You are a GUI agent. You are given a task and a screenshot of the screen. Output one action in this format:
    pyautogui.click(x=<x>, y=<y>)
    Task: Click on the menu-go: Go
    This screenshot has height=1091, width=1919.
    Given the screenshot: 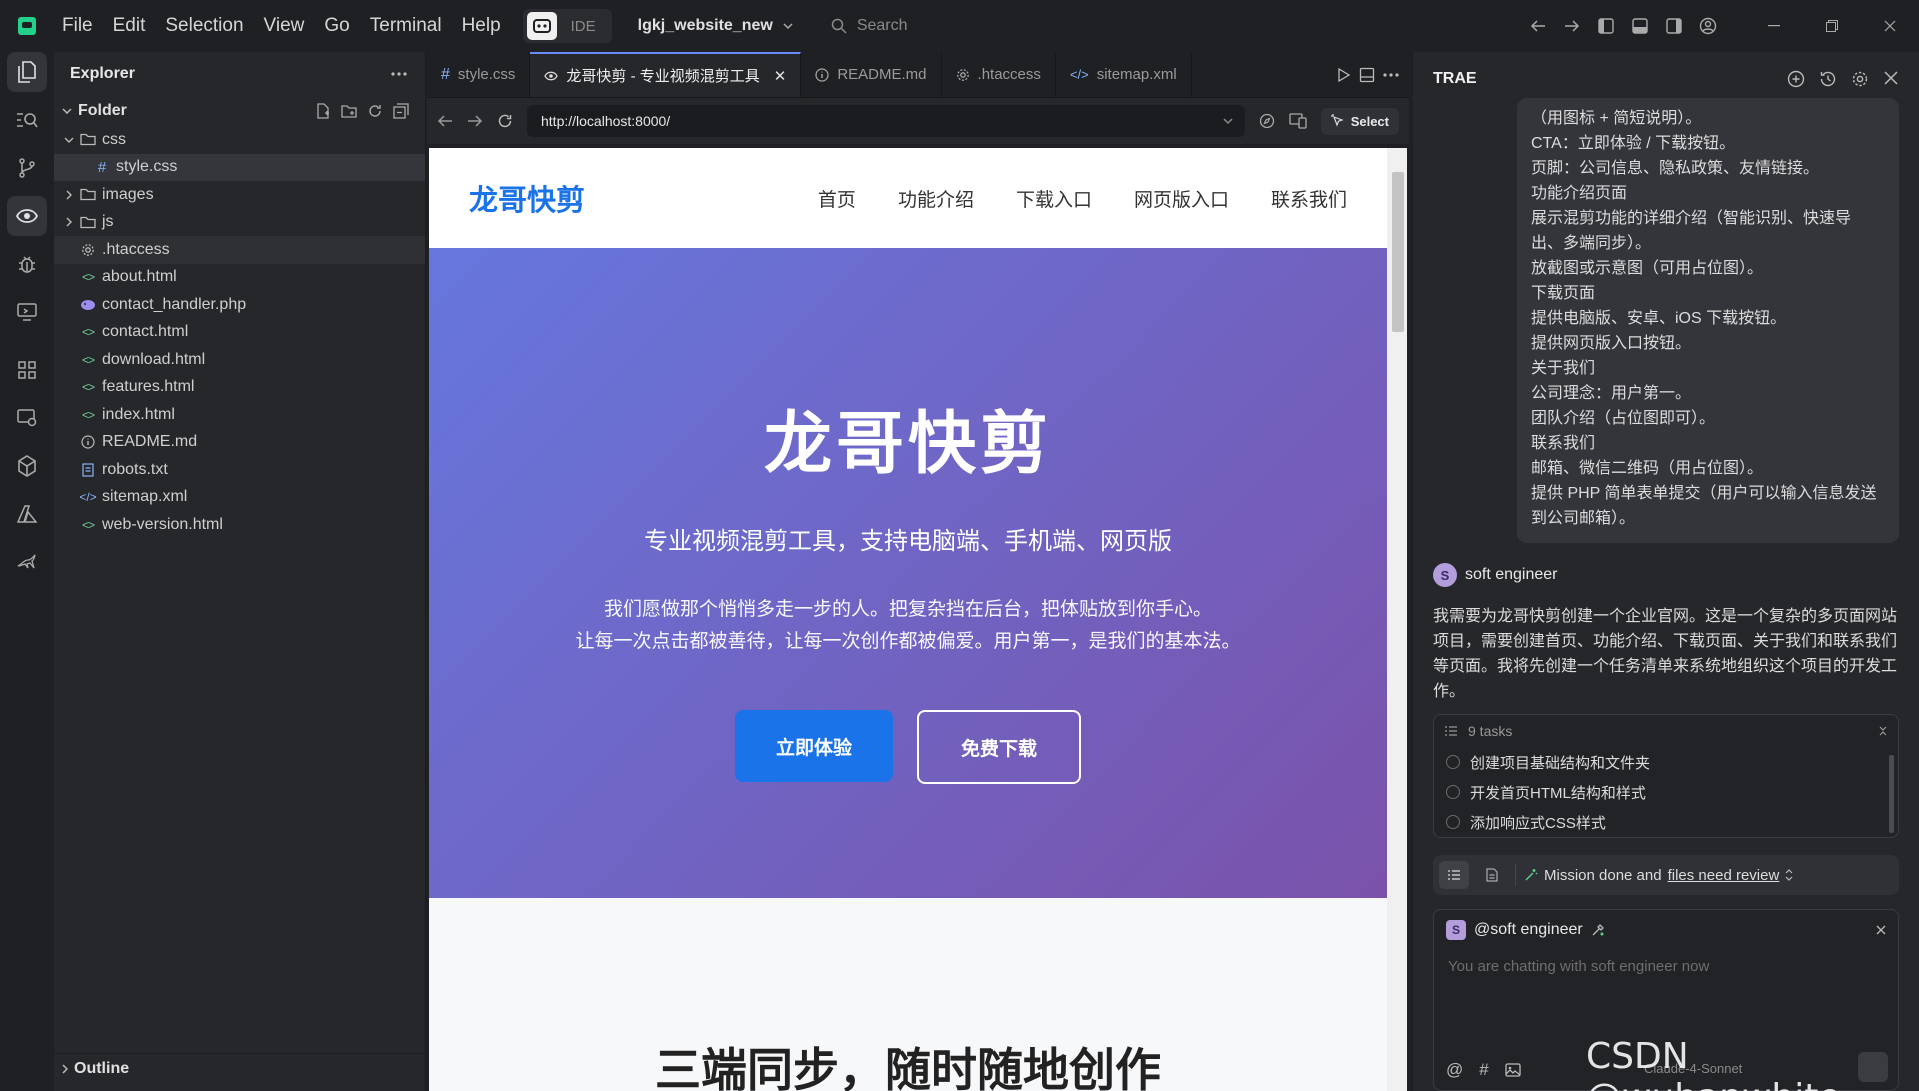 What is the action you would take?
    pyautogui.click(x=336, y=26)
    